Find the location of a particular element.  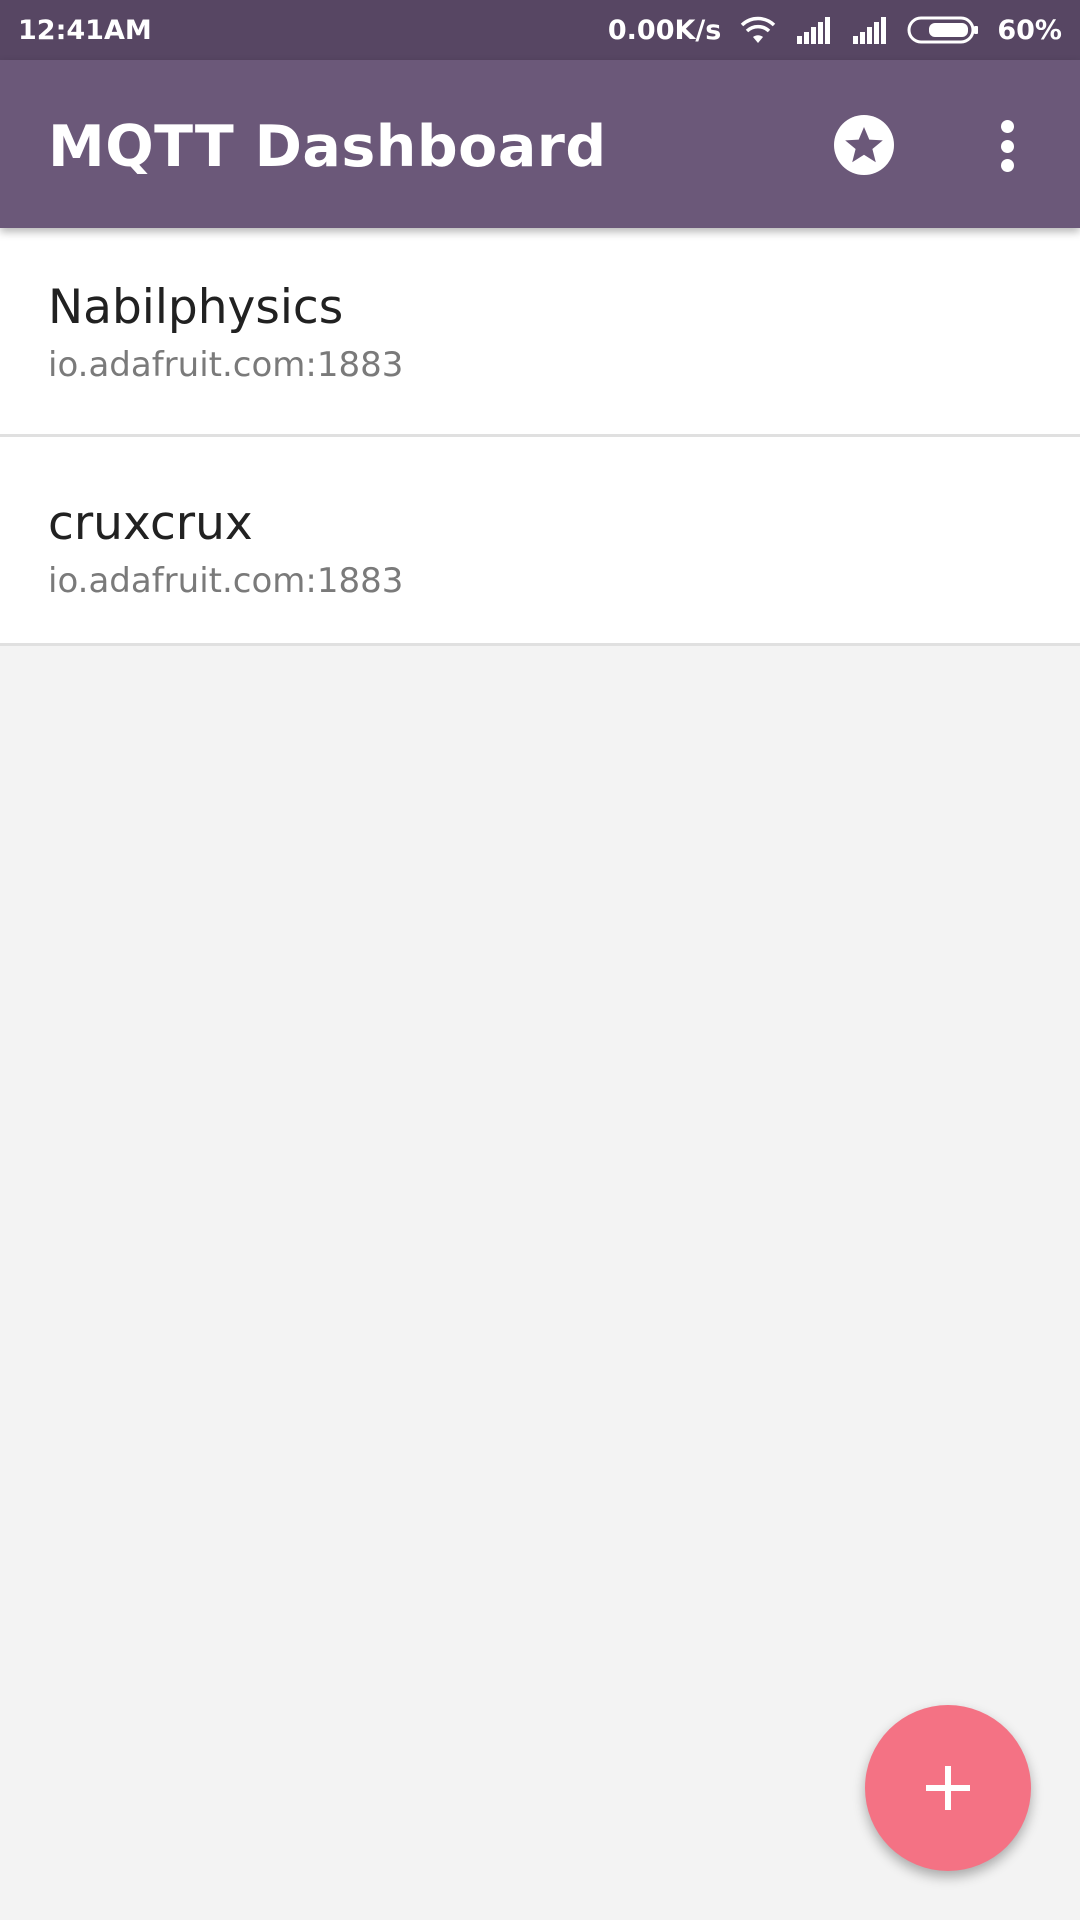

broker-name: cruxcrux is located at coordinates (150, 523).